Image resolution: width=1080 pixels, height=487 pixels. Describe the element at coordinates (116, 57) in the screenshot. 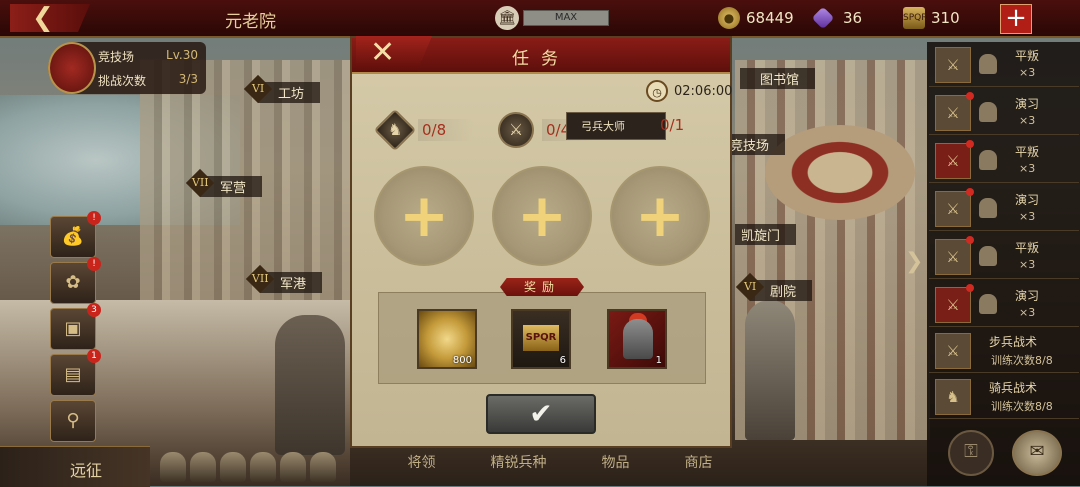

I see `arena-name: 竞技场` at that location.